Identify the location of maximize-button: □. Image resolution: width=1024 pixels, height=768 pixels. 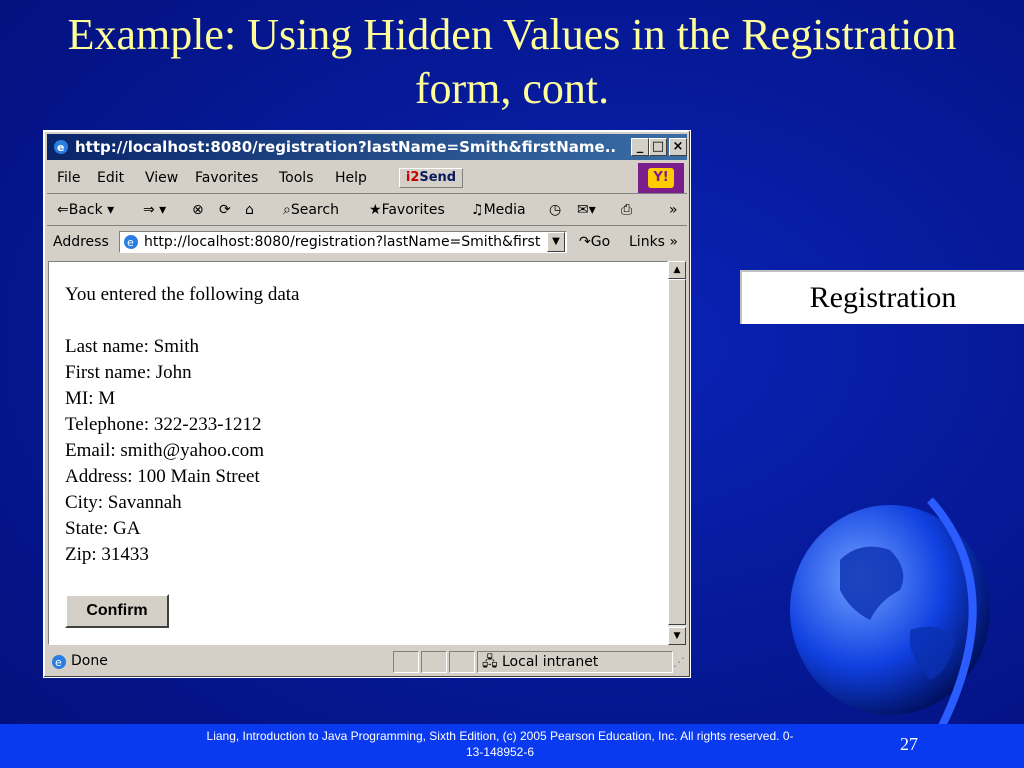
(658, 147).